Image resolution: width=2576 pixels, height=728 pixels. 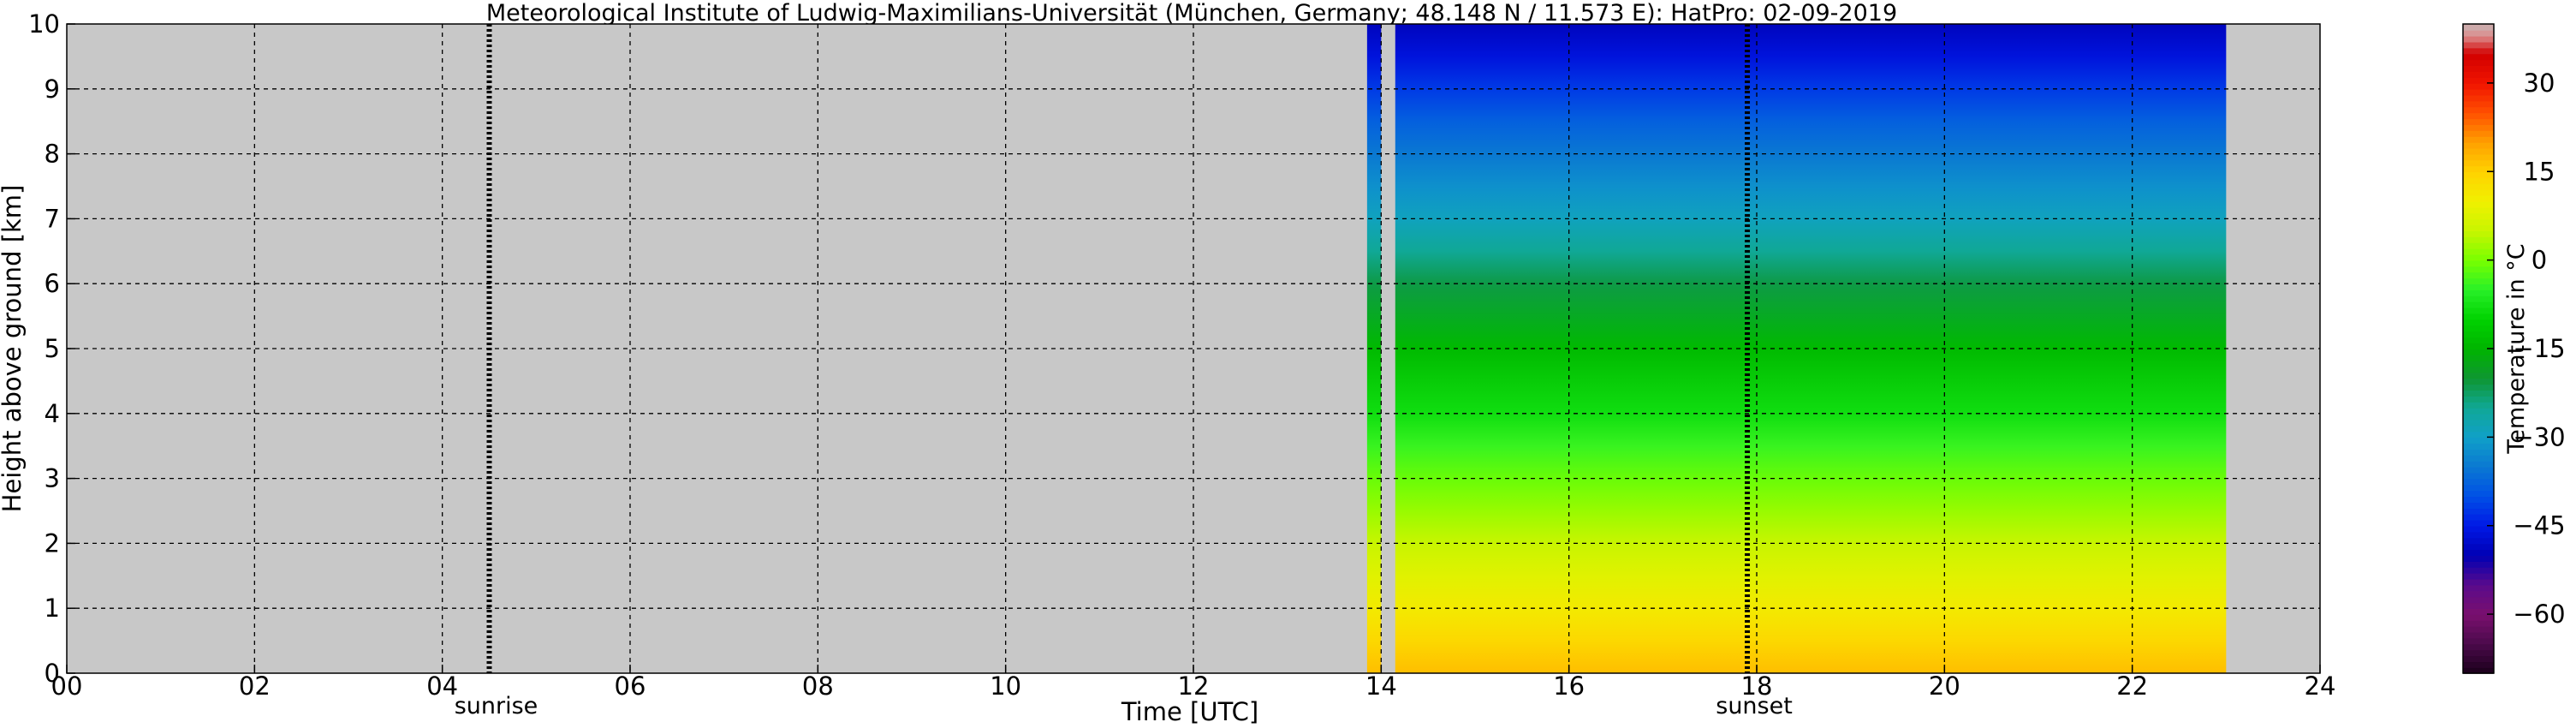 What do you see at coordinates (53, 89) in the screenshot?
I see `y-tick-label: 9` at bounding box center [53, 89].